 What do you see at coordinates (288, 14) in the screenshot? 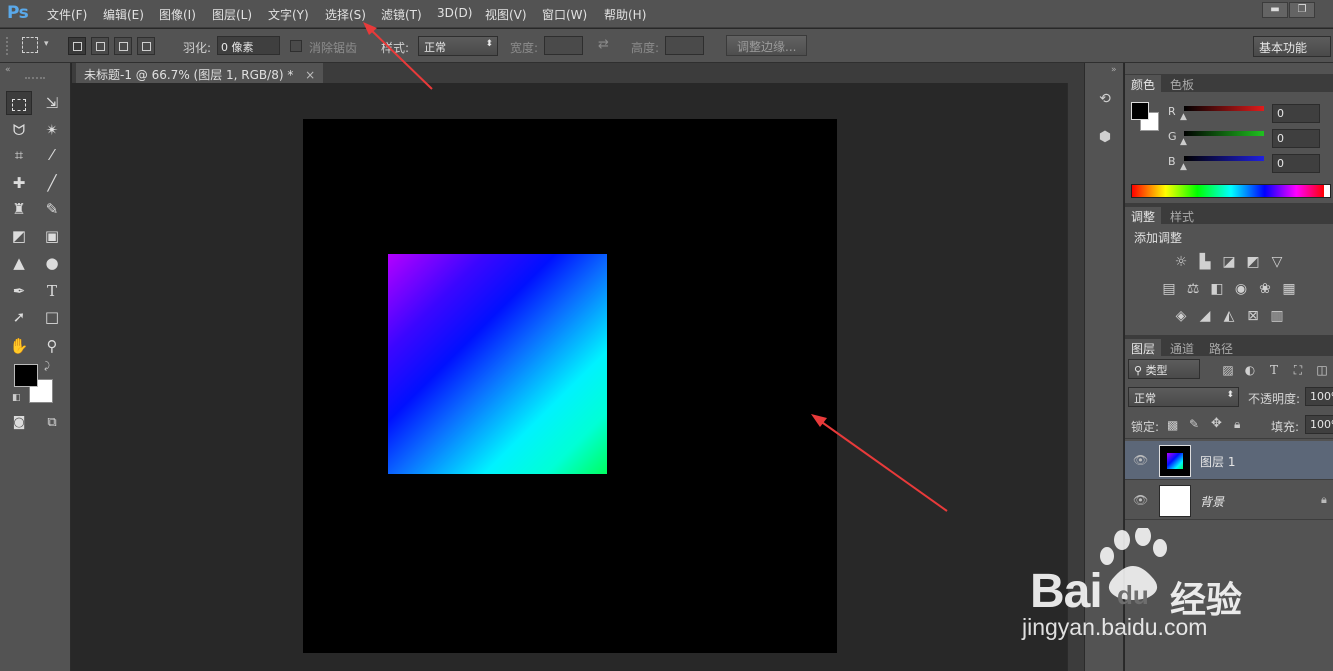
I see `menu-type: 文字(Y)` at bounding box center [288, 14].